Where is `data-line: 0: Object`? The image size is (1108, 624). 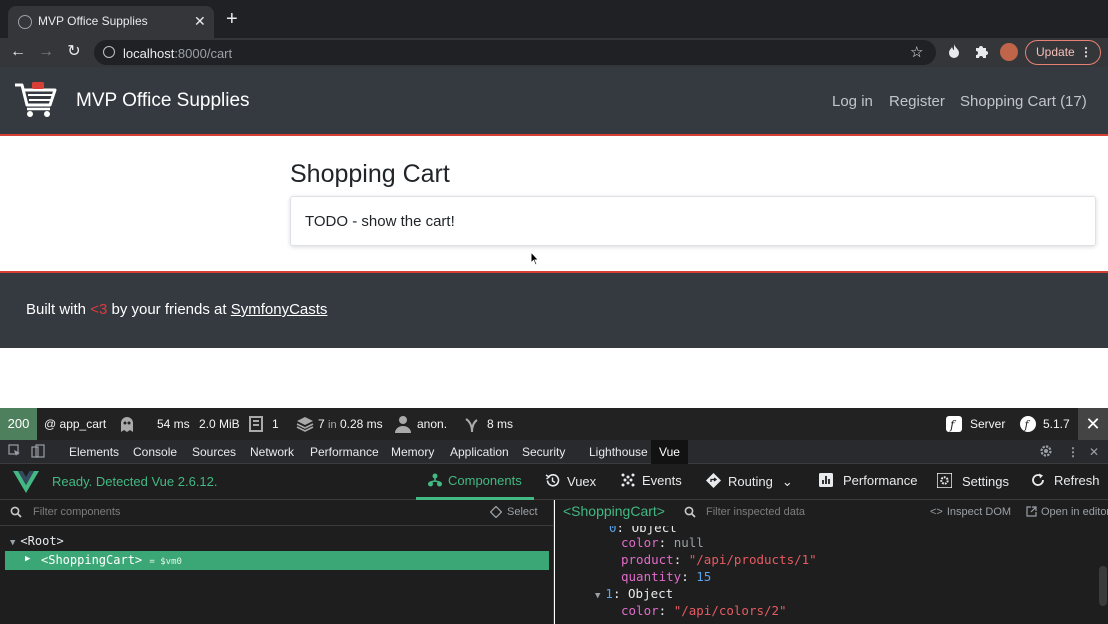
data-line: 0: Object is located at coordinates (643, 530).